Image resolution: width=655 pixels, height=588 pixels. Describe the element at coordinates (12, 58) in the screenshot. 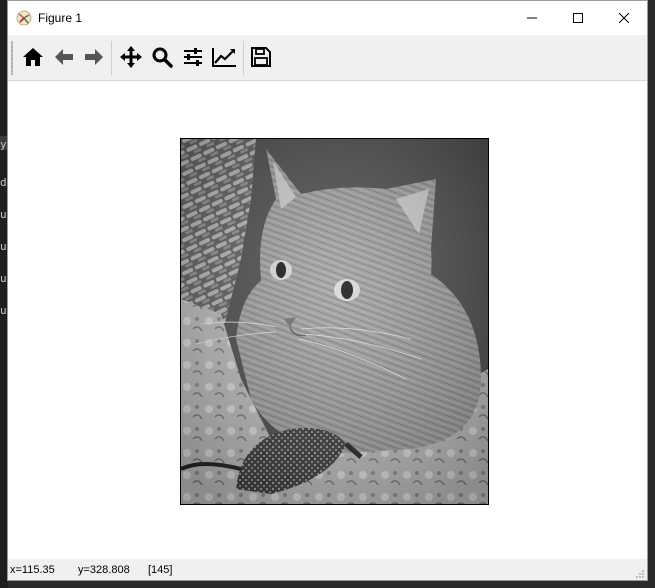

I see `toolbar-grip` at that location.